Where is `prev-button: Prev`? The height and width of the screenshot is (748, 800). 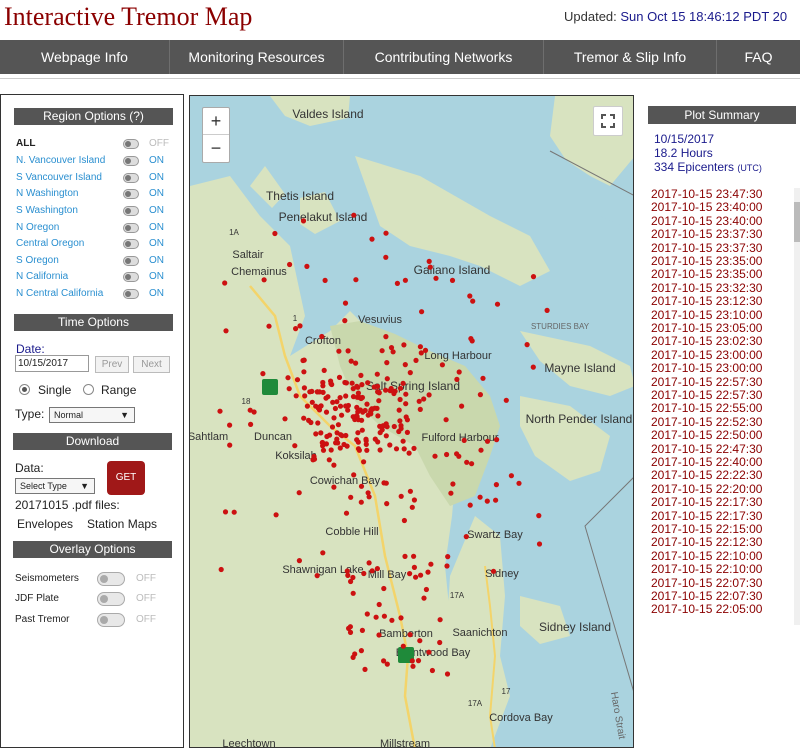
prev-button: Prev is located at coordinates (112, 364).